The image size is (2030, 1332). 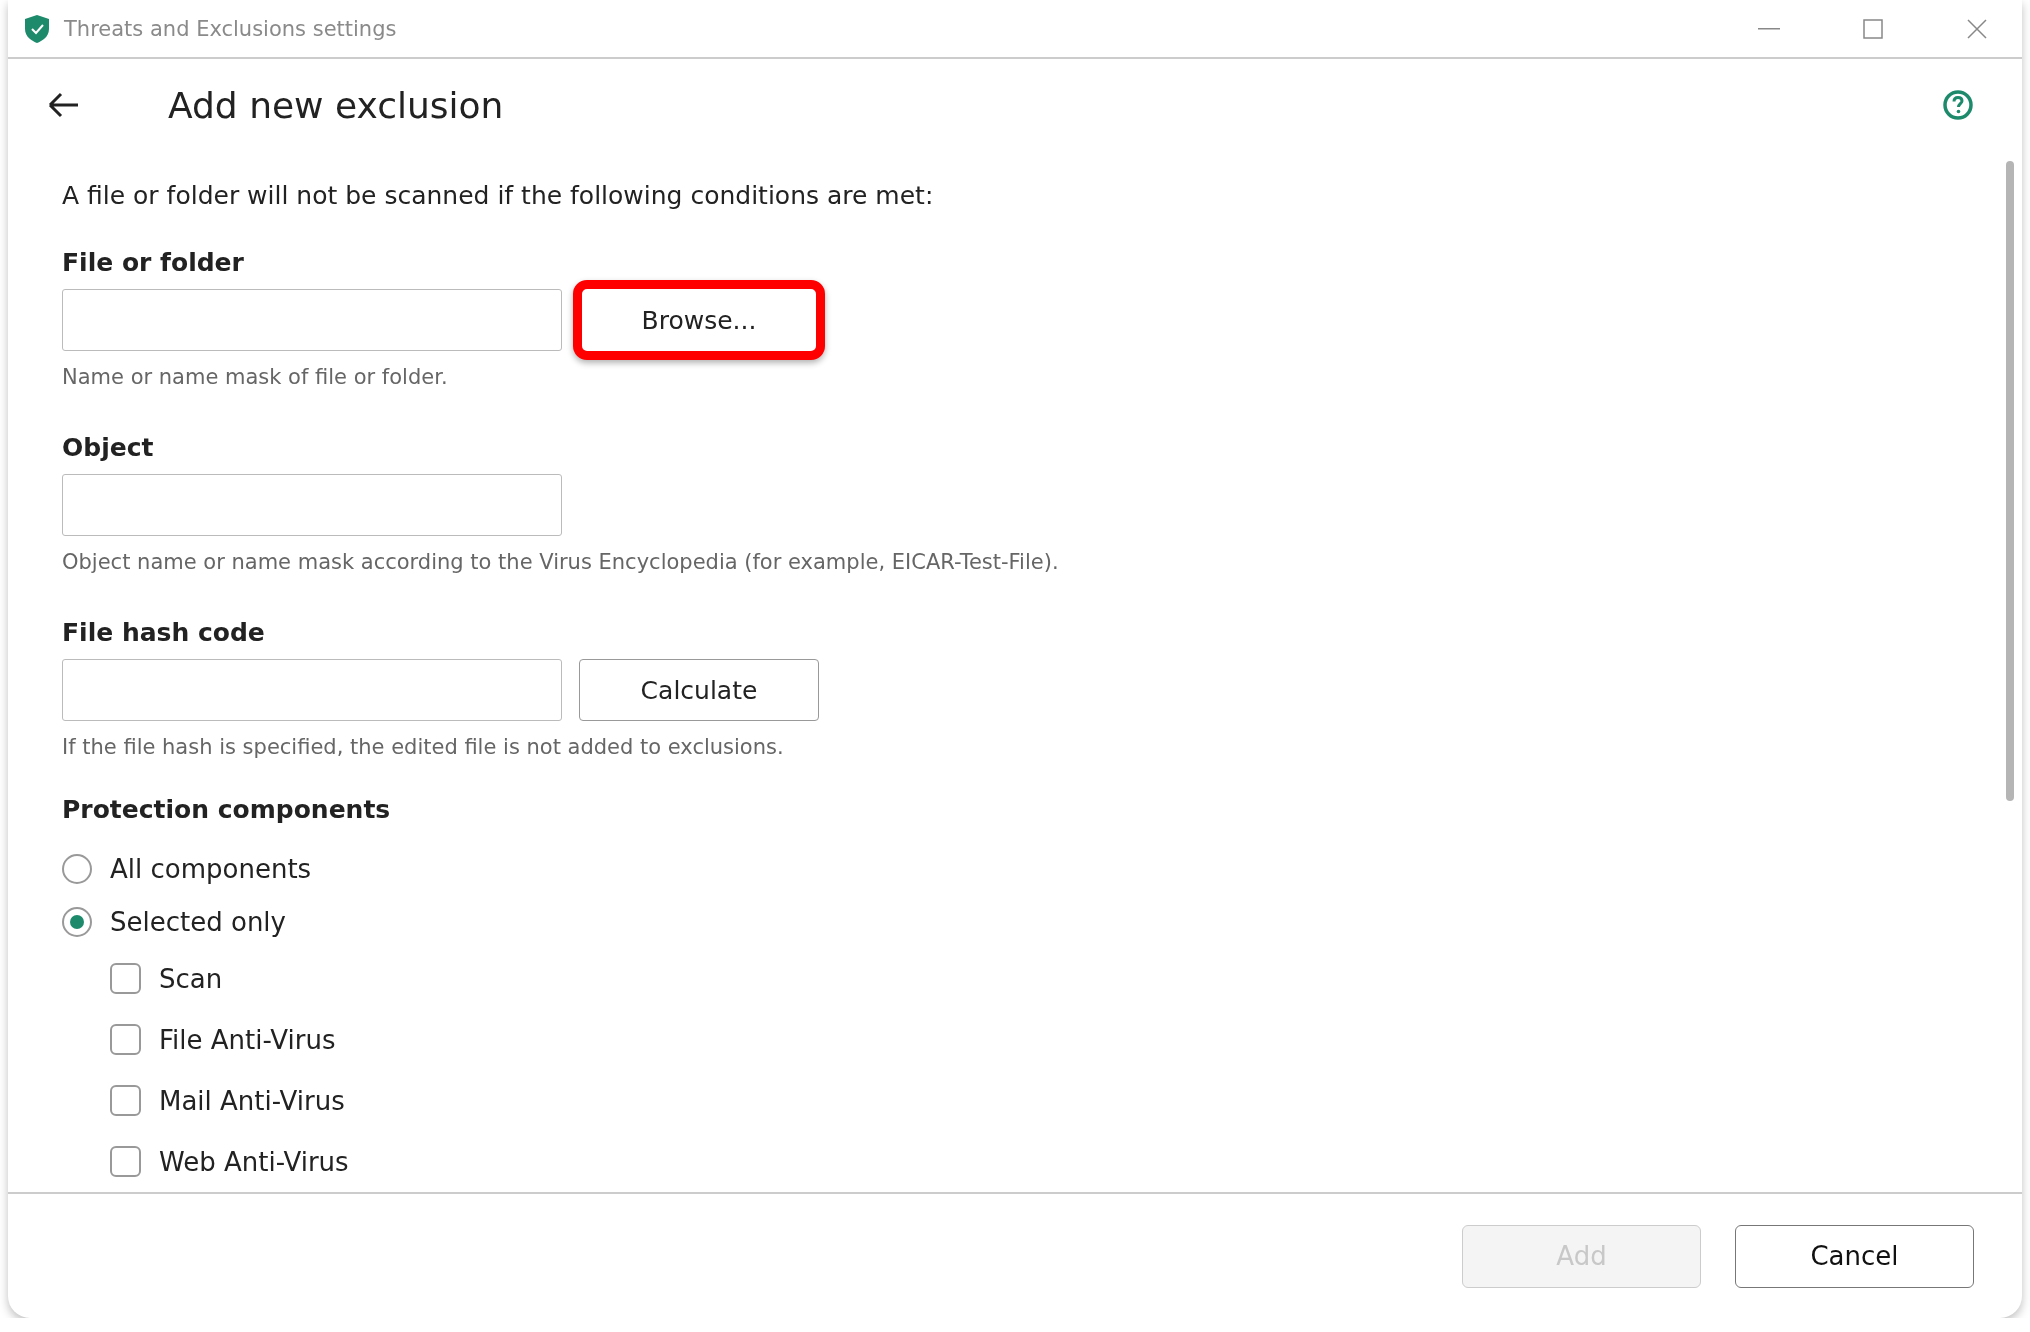 What do you see at coordinates (1854, 1256) in the screenshot?
I see `footer-button: Cancel` at bounding box center [1854, 1256].